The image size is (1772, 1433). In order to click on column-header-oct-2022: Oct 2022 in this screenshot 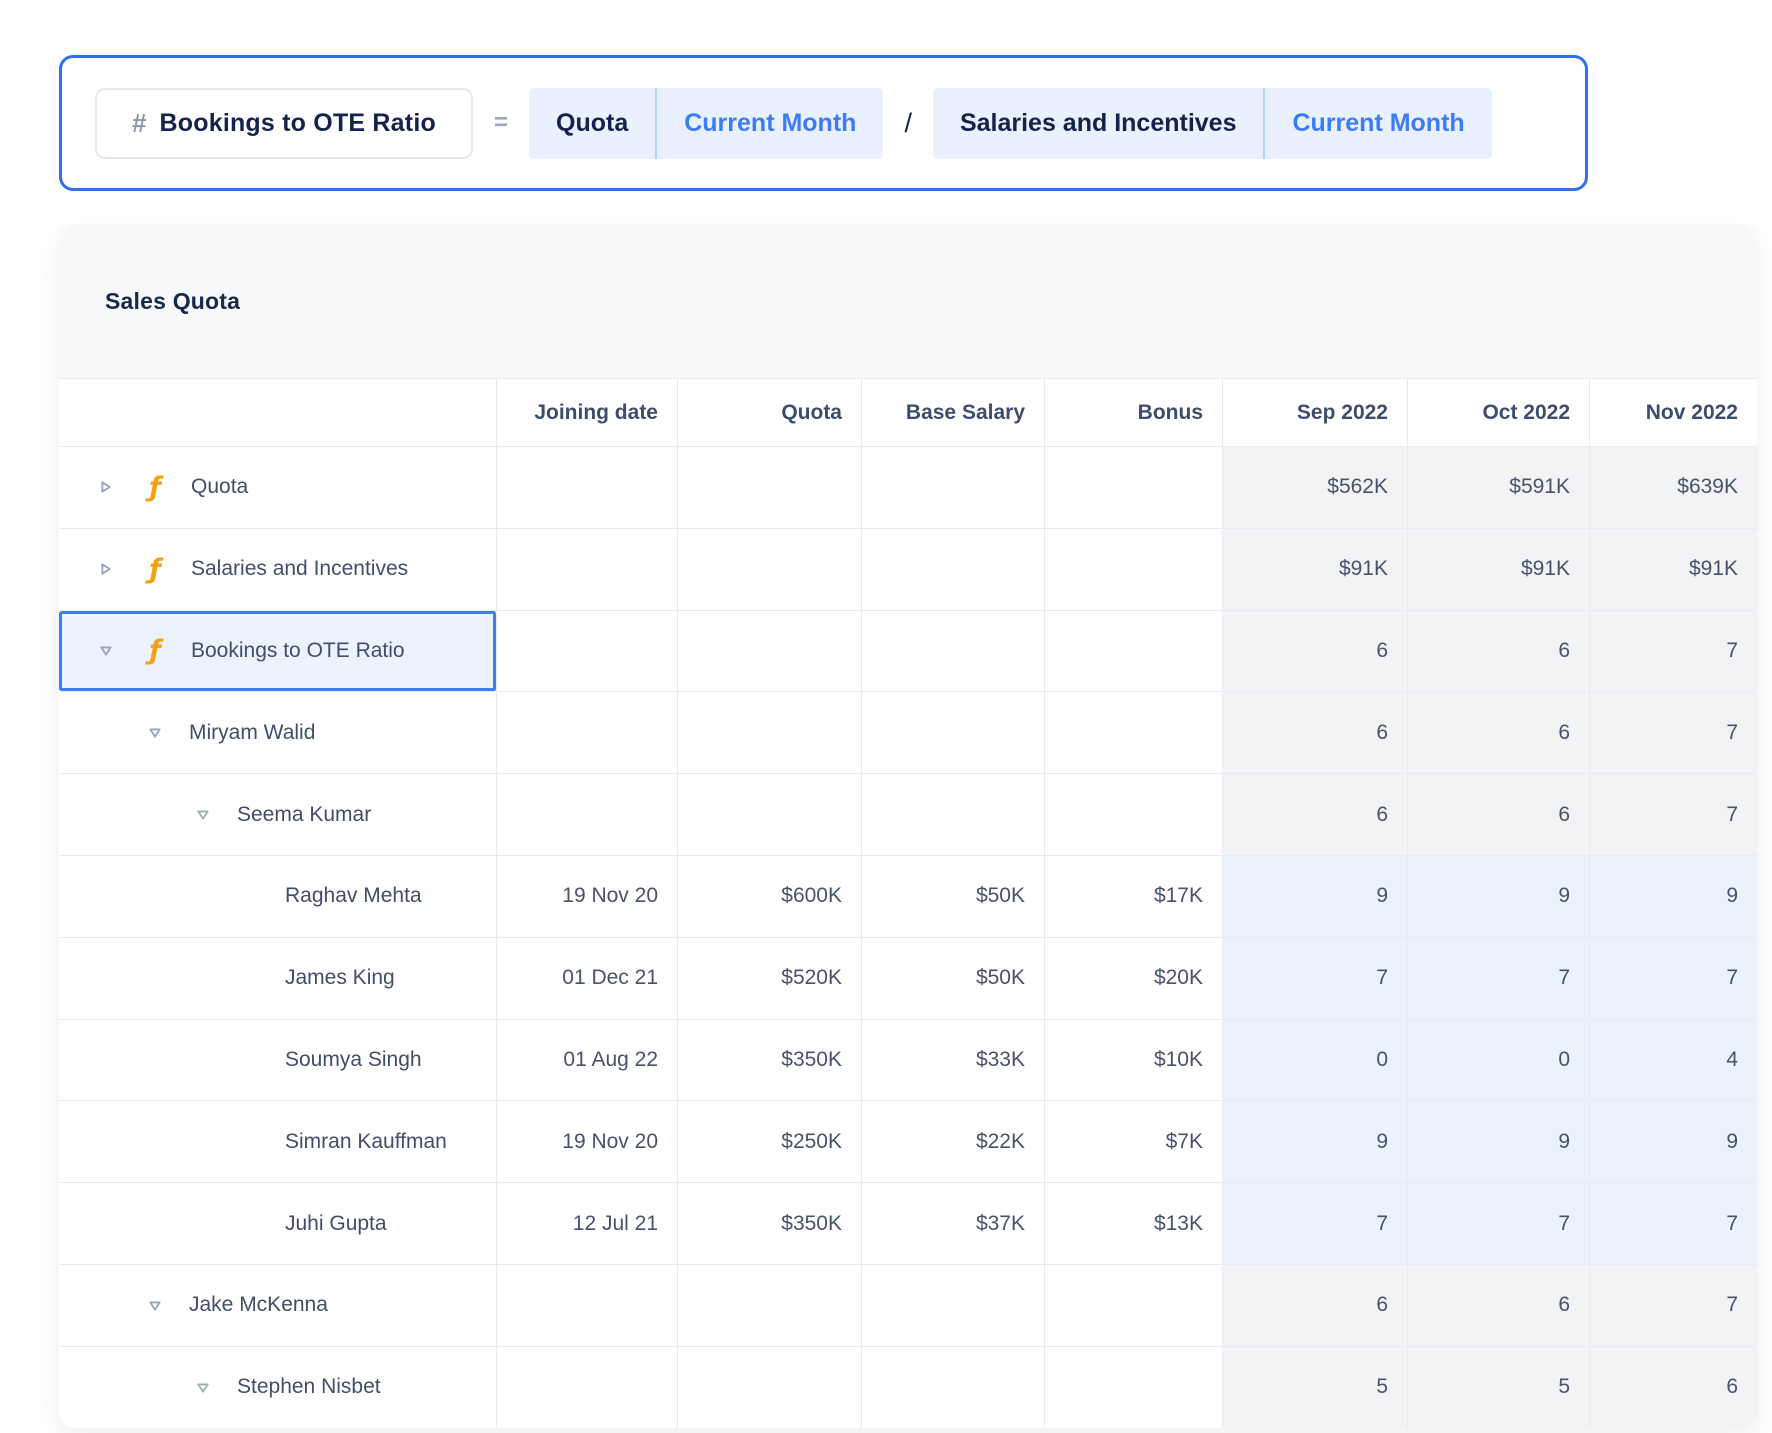, I will do `click(1499, 413)`.